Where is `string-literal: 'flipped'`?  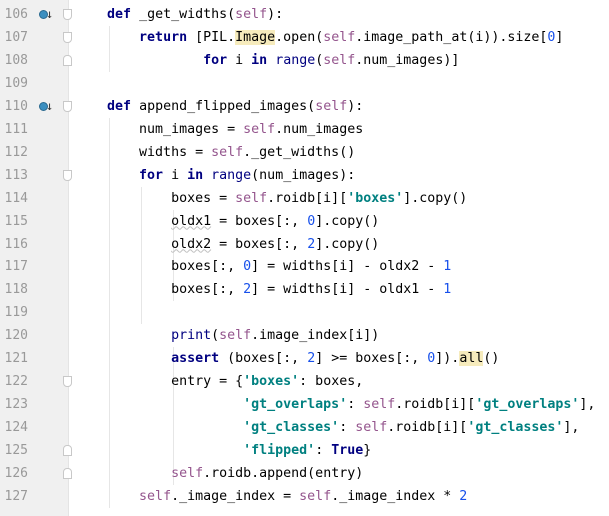
string-literal: 'flipped' is located at coordinates (279, 451).